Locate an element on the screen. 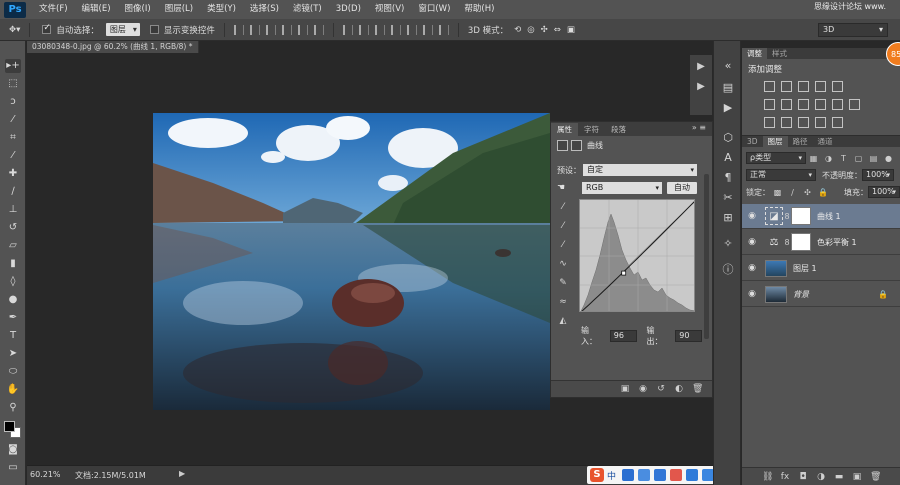 Image resolution: width=900 pixels, height=485 pixels. swatches-panel-icon: ✧ is located at coordinates (728, 244).